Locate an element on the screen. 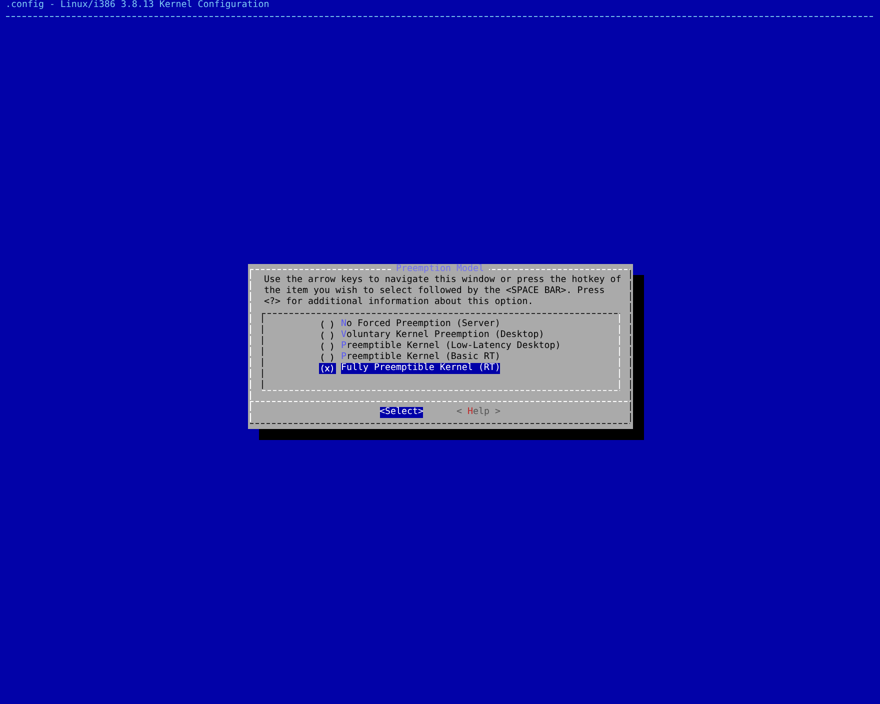 The image size is (880, 704). dialog-instructions: Use the arrow keys to navigate this window or press the hotkey of the item you wish to select followed by the <SPACE BAR>. Press <?> for additional information about this option. is located at coordinates (443, 291).